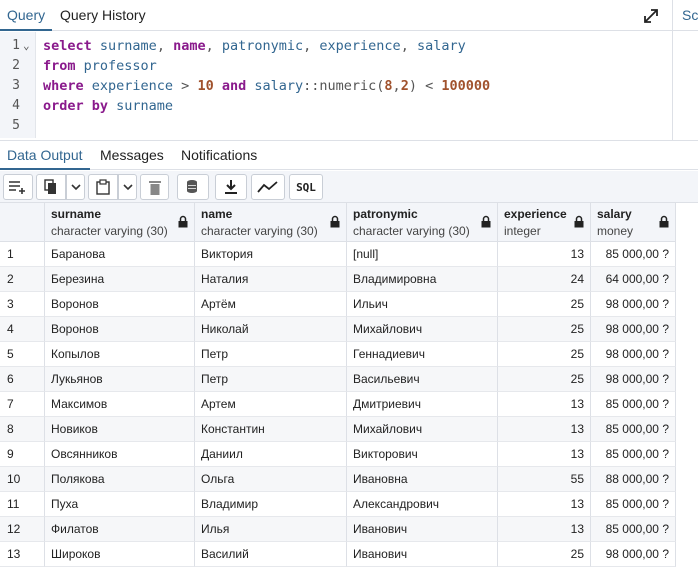 The height and width of the screenshot is (575, 698). Describe the element at coordinates (22, 454) in the screenshot. I see `row-number-cell: 9` at that location.